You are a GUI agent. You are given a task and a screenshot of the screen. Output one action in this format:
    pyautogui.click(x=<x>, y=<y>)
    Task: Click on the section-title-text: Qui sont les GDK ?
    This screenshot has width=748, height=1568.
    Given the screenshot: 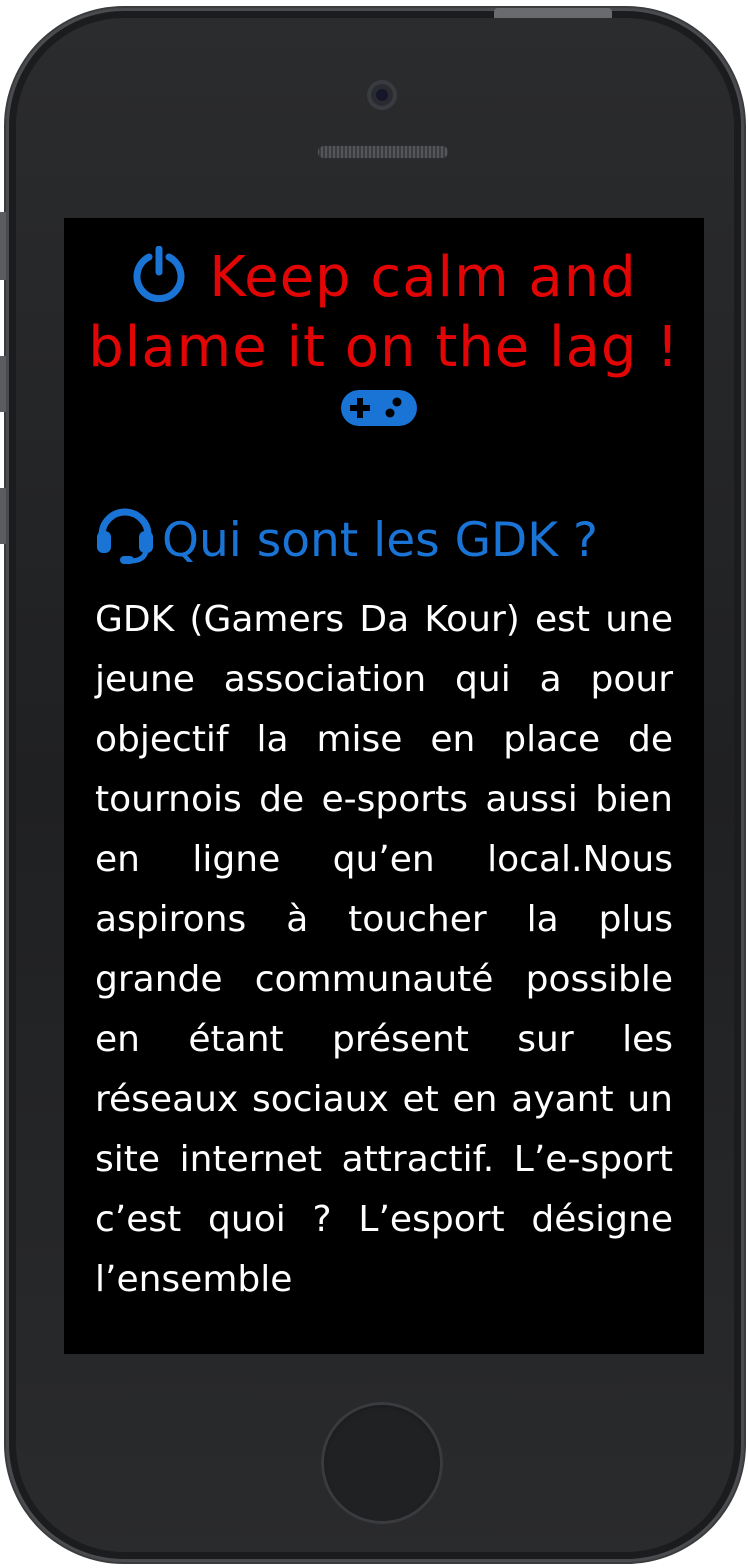 What is the action you would take?
    pyautogui.click(x=380, y=540)
    